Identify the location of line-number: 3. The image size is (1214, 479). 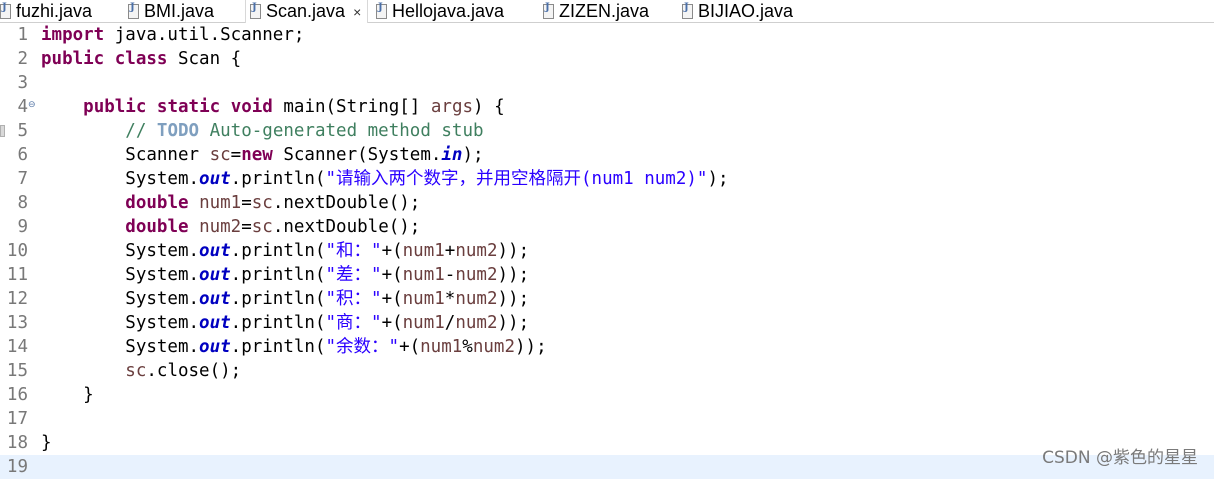
(22, 83).